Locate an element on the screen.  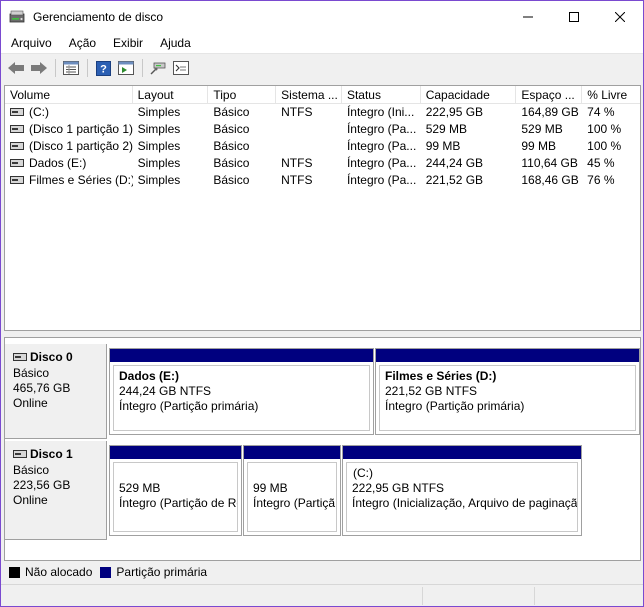
properties-button is located at coordinates (71, 68).